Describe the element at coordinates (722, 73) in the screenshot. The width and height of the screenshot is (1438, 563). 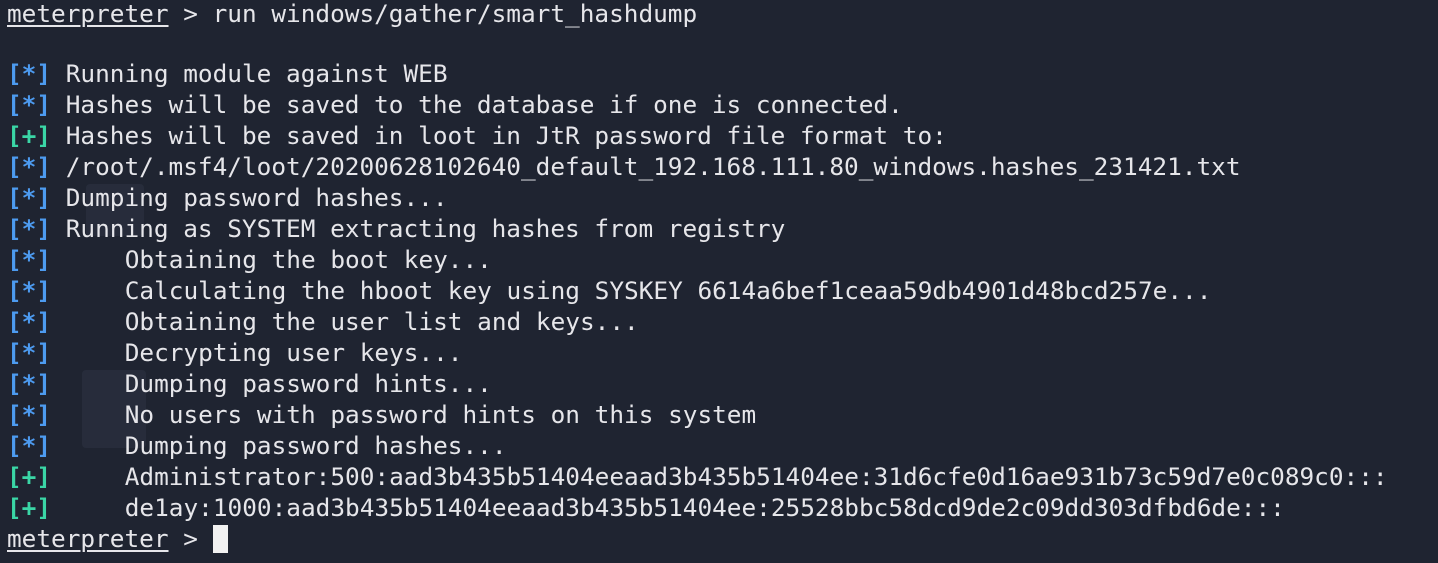
I see `output-line: [*] Running module against WEB` at that location.